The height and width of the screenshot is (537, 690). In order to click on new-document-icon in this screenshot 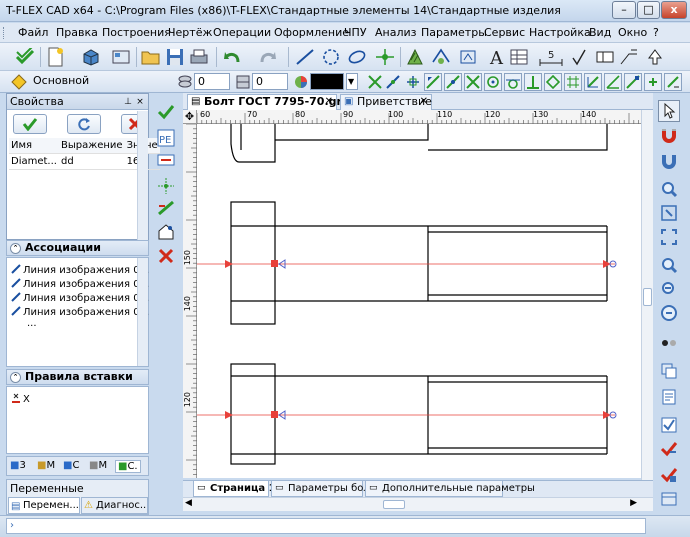, I will do `click(55, 57)`.